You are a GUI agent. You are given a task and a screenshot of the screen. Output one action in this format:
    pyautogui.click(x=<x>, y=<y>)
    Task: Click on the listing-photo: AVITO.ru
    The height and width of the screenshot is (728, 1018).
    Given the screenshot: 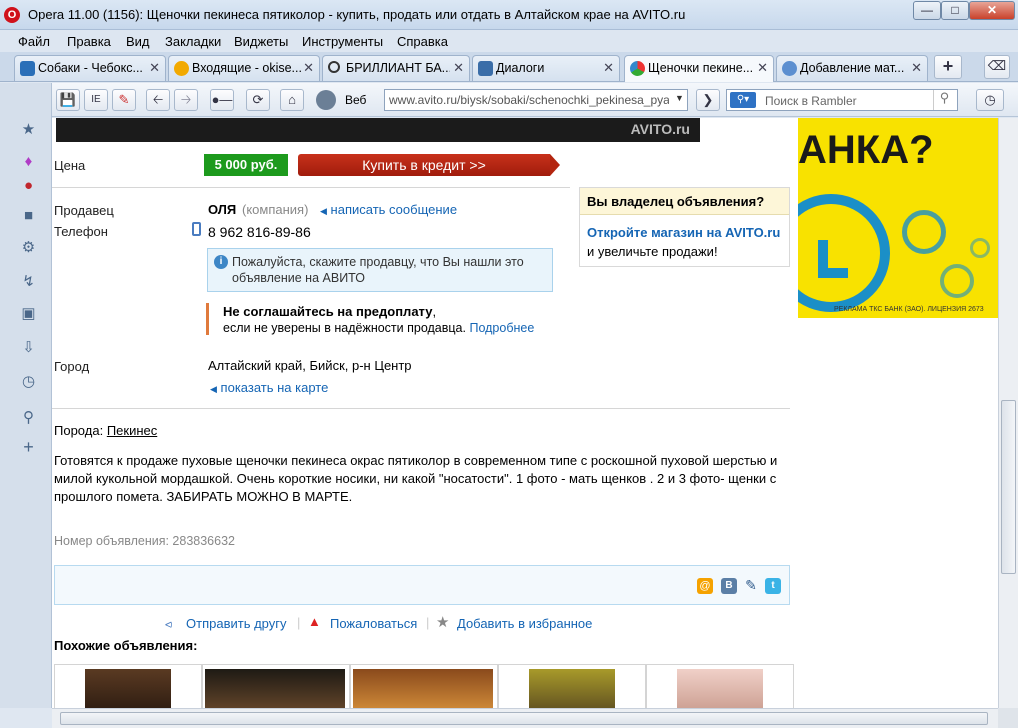 What is the action you would take?
    pyautogui.click(x=378, y=130)
    